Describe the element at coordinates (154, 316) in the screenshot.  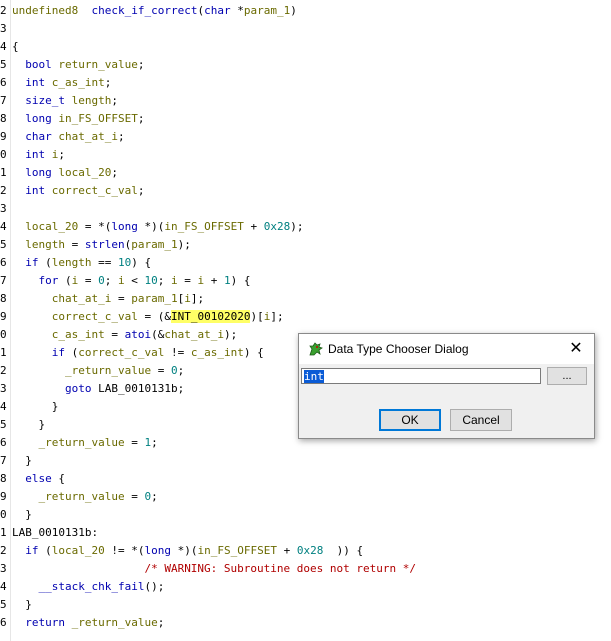
I see `code-token: = (&` at that location.